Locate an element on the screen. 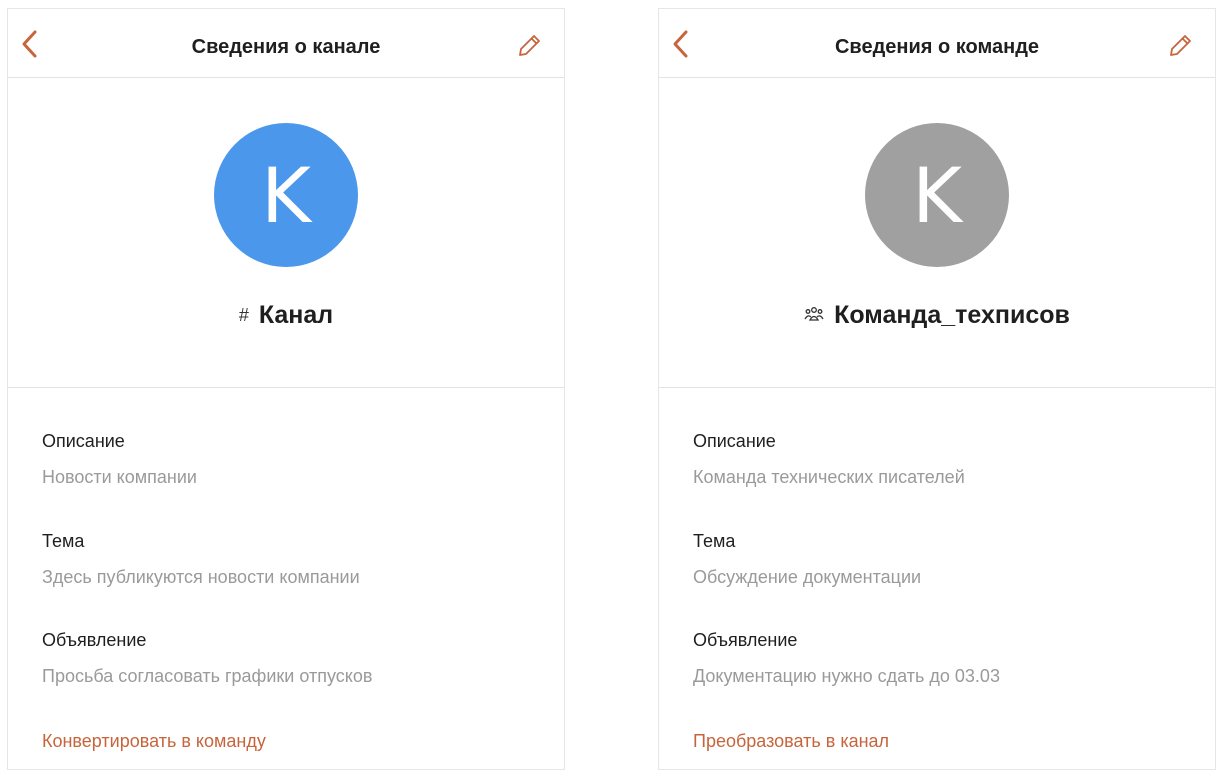 The height and width of the screenshot is (778, 1216). description-value: Команда технических писателей is located at coordinates (829, 477).